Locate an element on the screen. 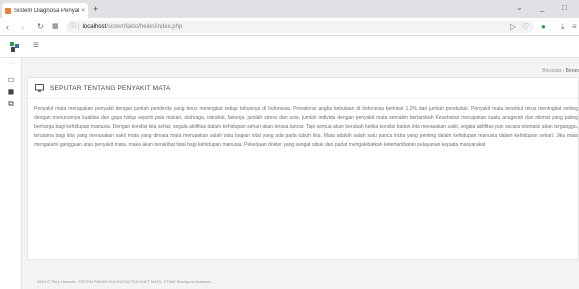 The image size is (579, 289). url-path: /sistemfakto/helen/index.php is located at coordinates (144, 27).